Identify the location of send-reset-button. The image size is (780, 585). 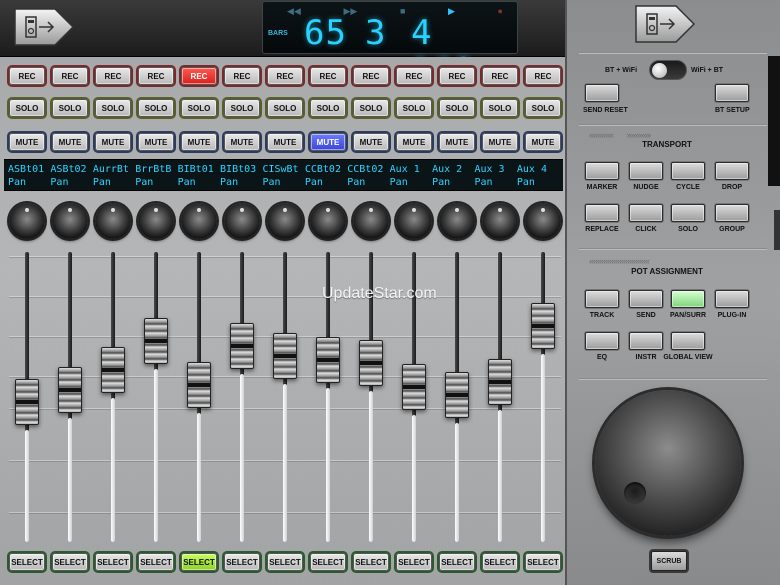
(602, 93).